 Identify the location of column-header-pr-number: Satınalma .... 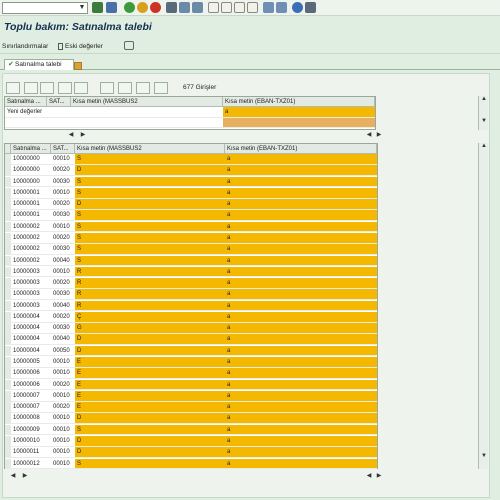
(26, 102).